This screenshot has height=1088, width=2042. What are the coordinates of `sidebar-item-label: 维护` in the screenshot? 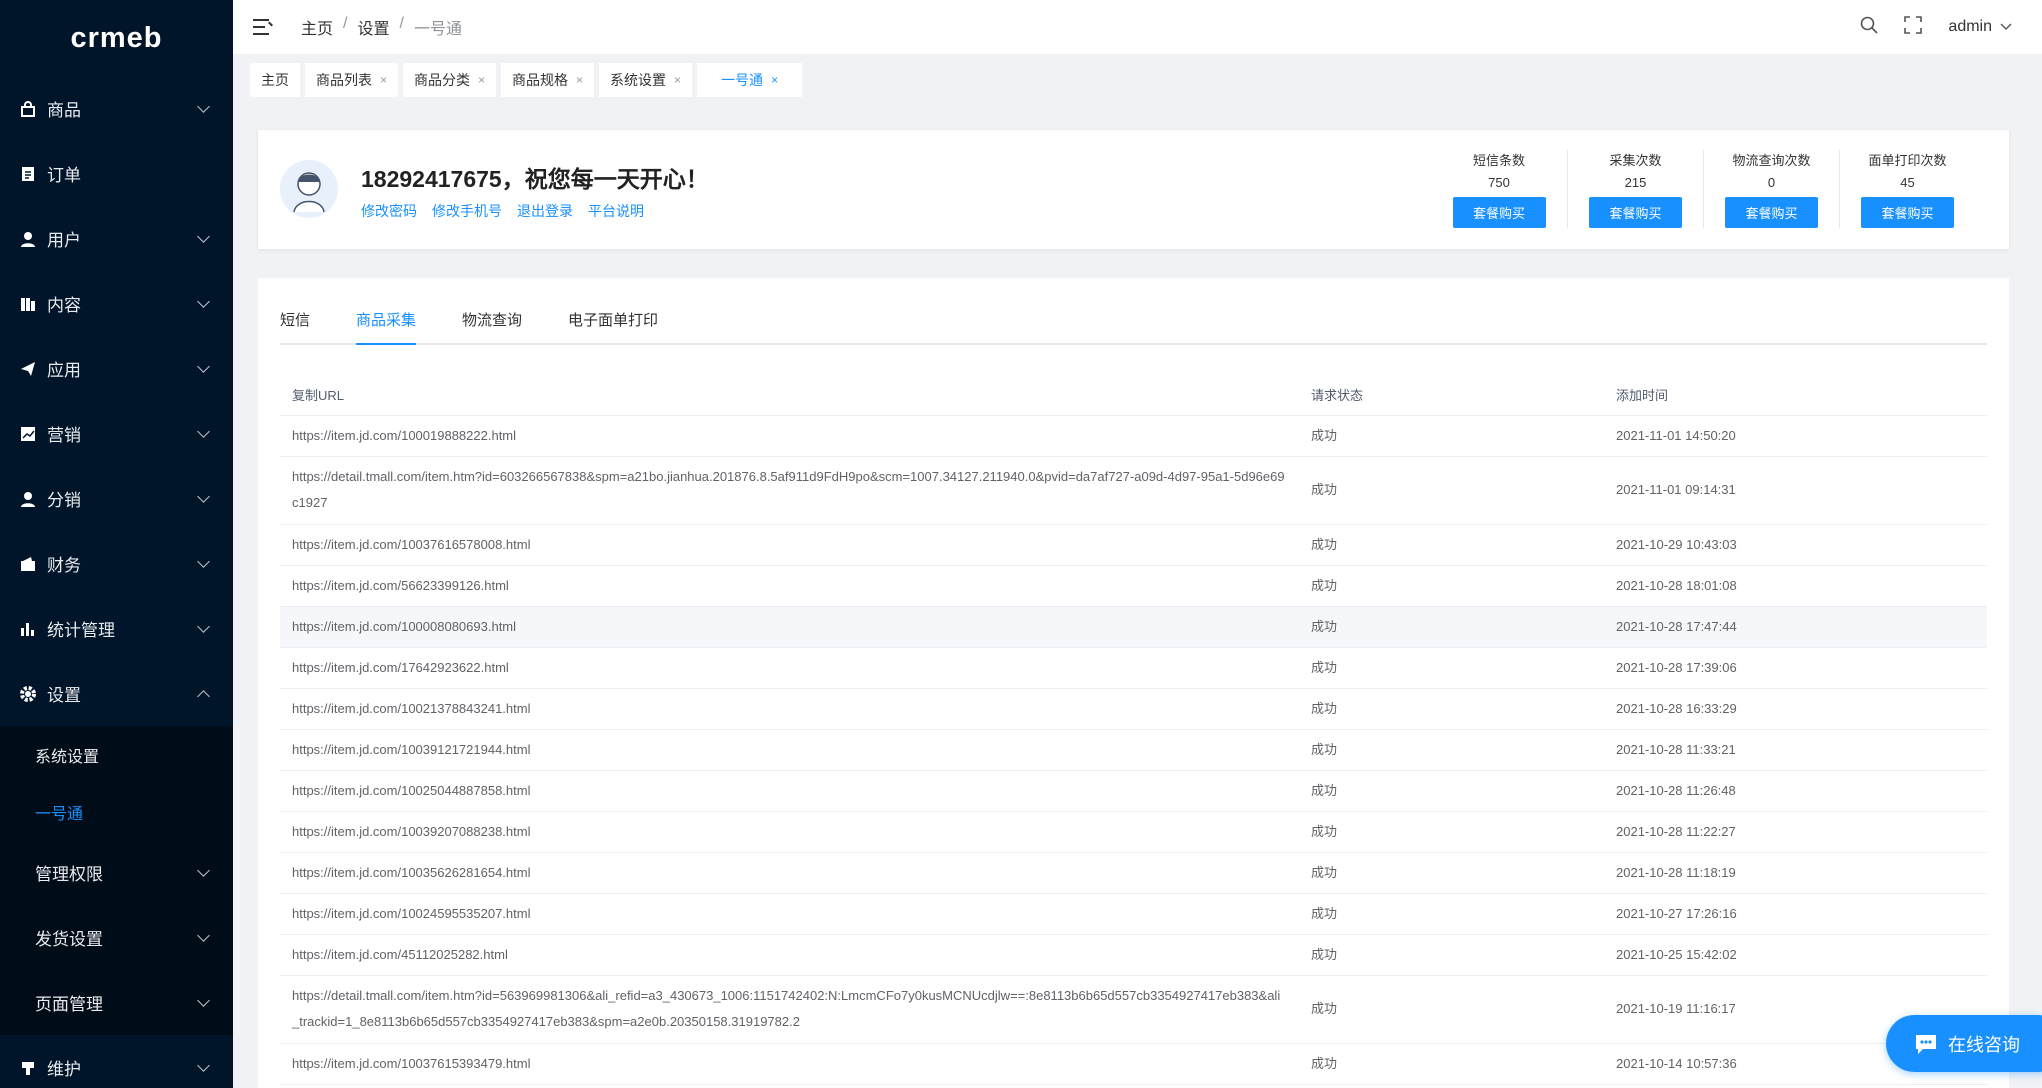 It's located at (64, 1069).